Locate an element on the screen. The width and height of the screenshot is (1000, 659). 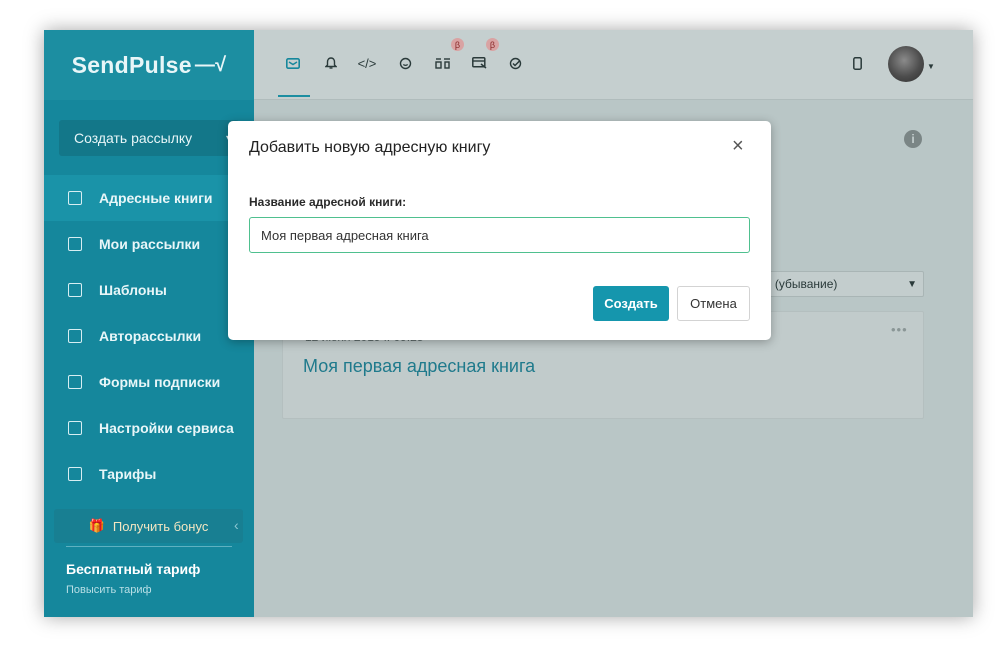
active-tab-indicator is located at coordinates (294, 96).